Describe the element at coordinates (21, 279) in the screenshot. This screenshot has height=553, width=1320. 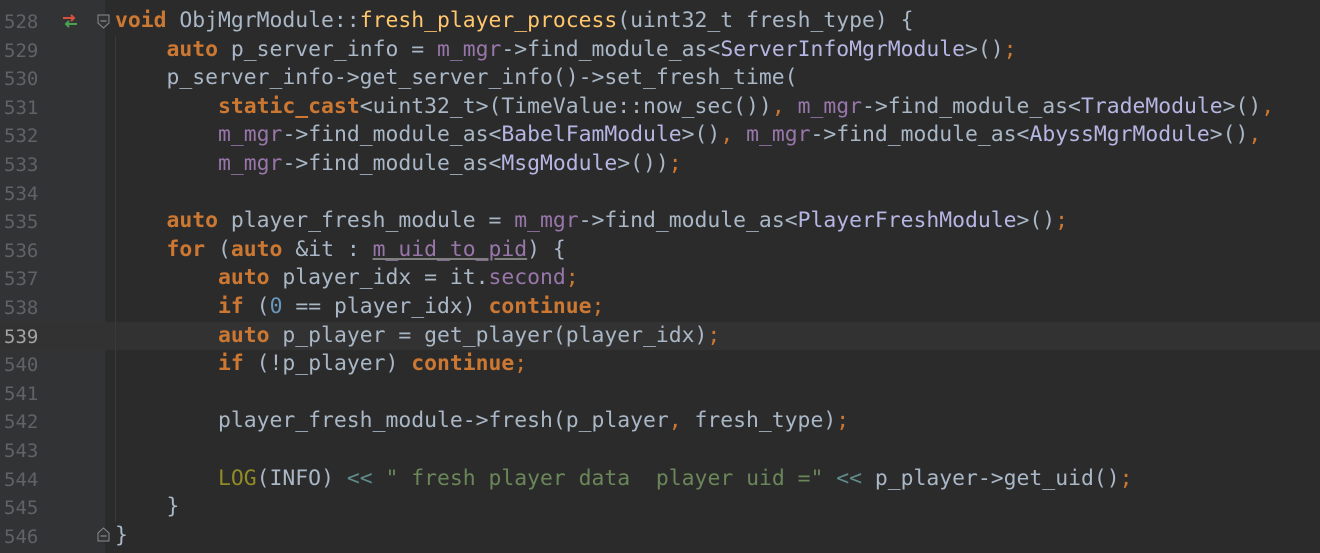
I see `line-number: 537` at that location.